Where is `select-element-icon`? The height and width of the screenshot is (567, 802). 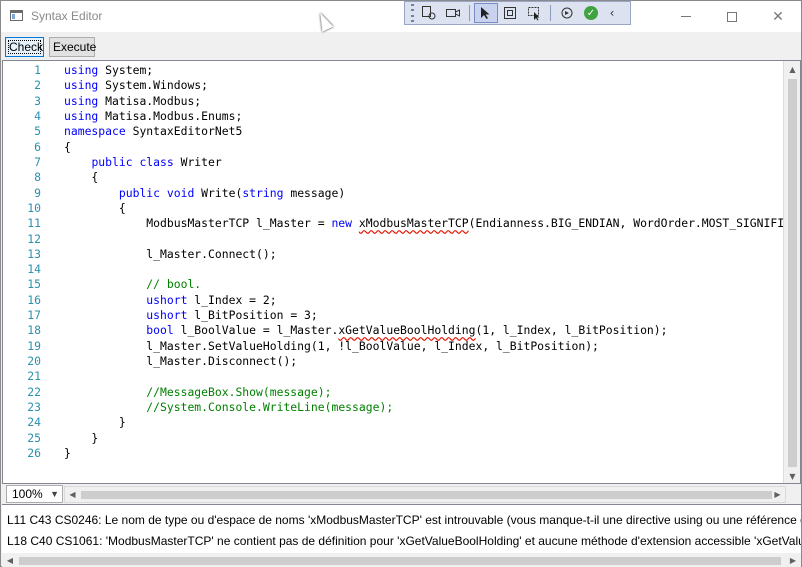 select-element-icon is located at coordinates (486, 13).